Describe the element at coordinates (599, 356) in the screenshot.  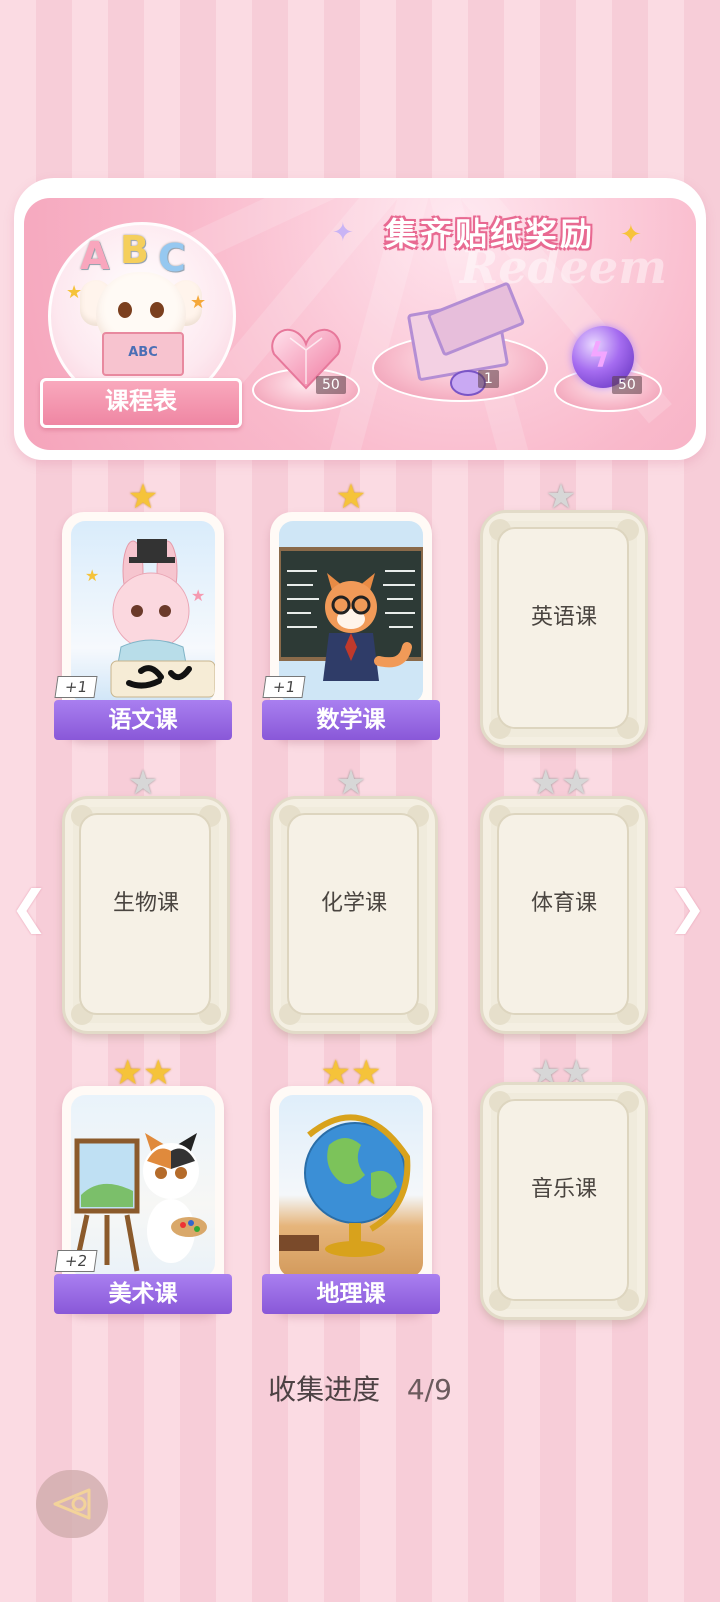
I see `lightning-icon: ϟ` at that location.